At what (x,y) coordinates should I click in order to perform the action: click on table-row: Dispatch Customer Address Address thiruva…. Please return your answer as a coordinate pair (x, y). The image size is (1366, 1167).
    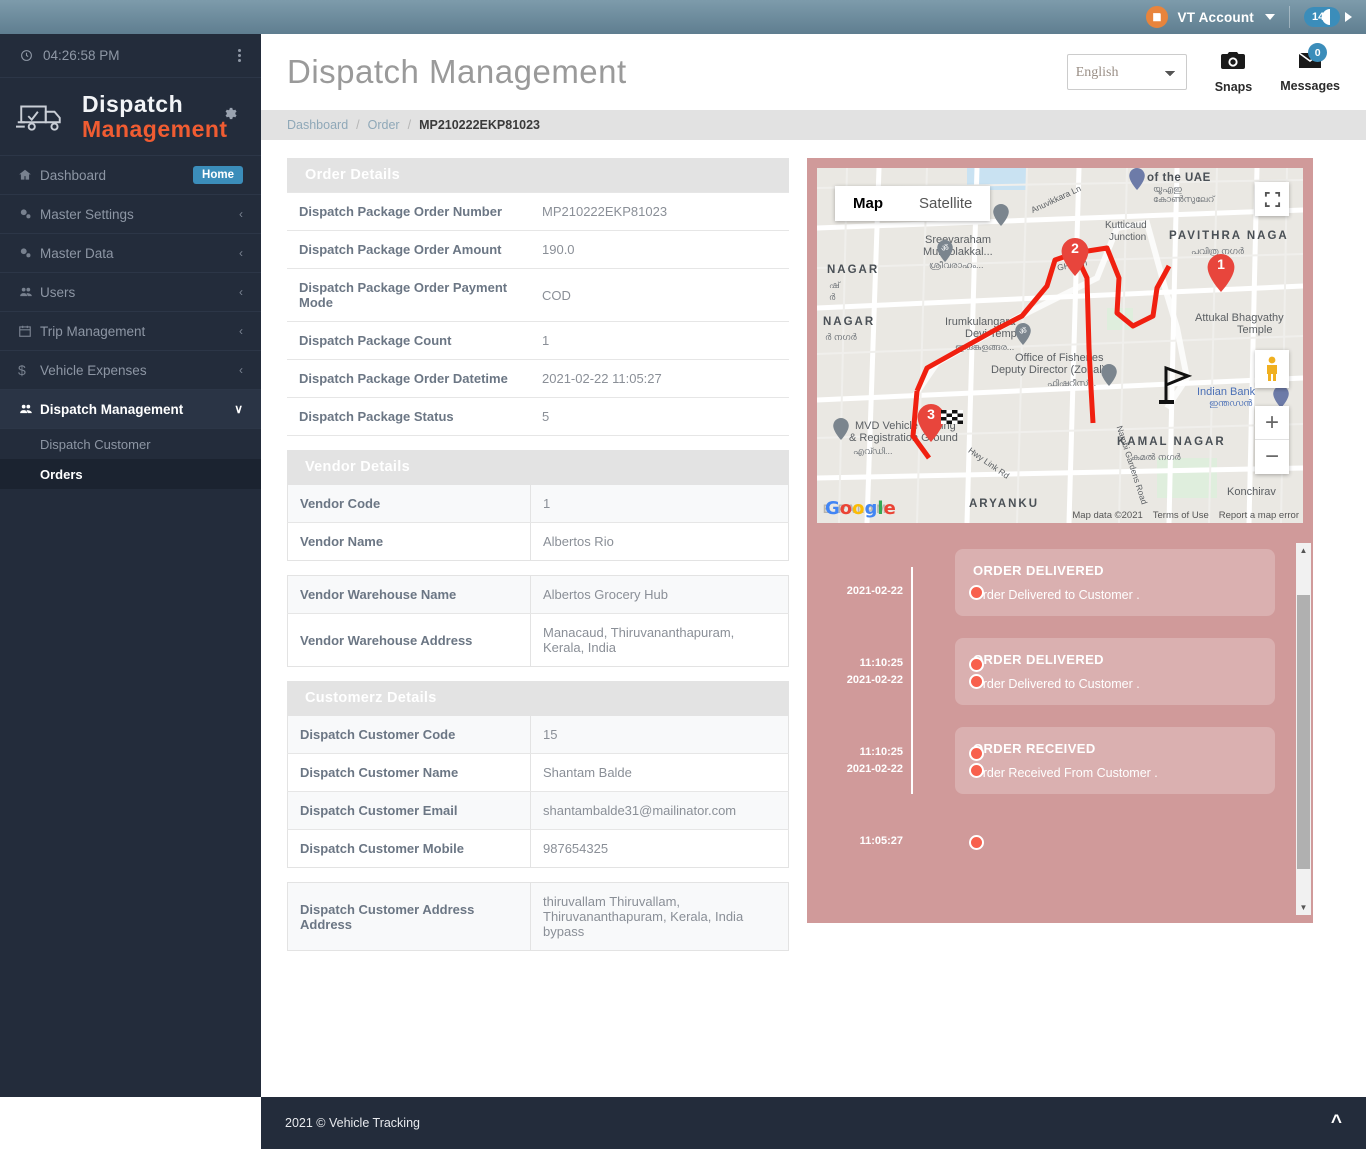
    Looking at the image, I should click on (538, 916).